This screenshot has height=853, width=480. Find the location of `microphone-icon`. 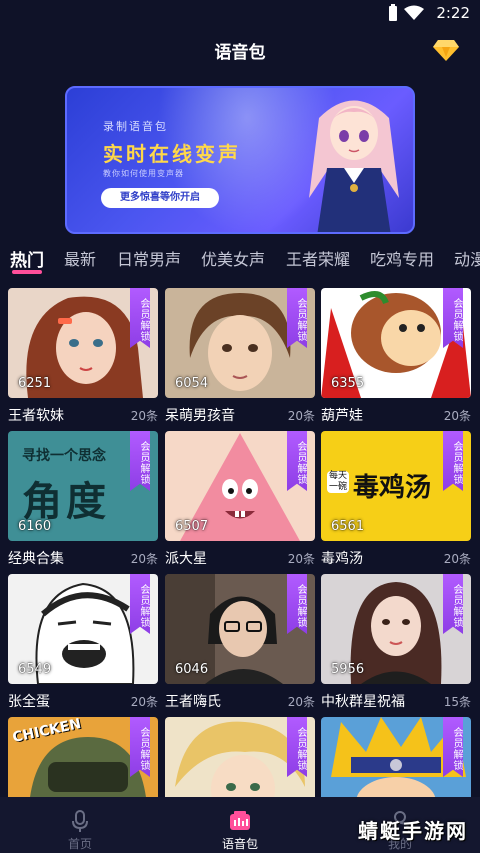

microphone-icon is located at coordinates (80, 821).